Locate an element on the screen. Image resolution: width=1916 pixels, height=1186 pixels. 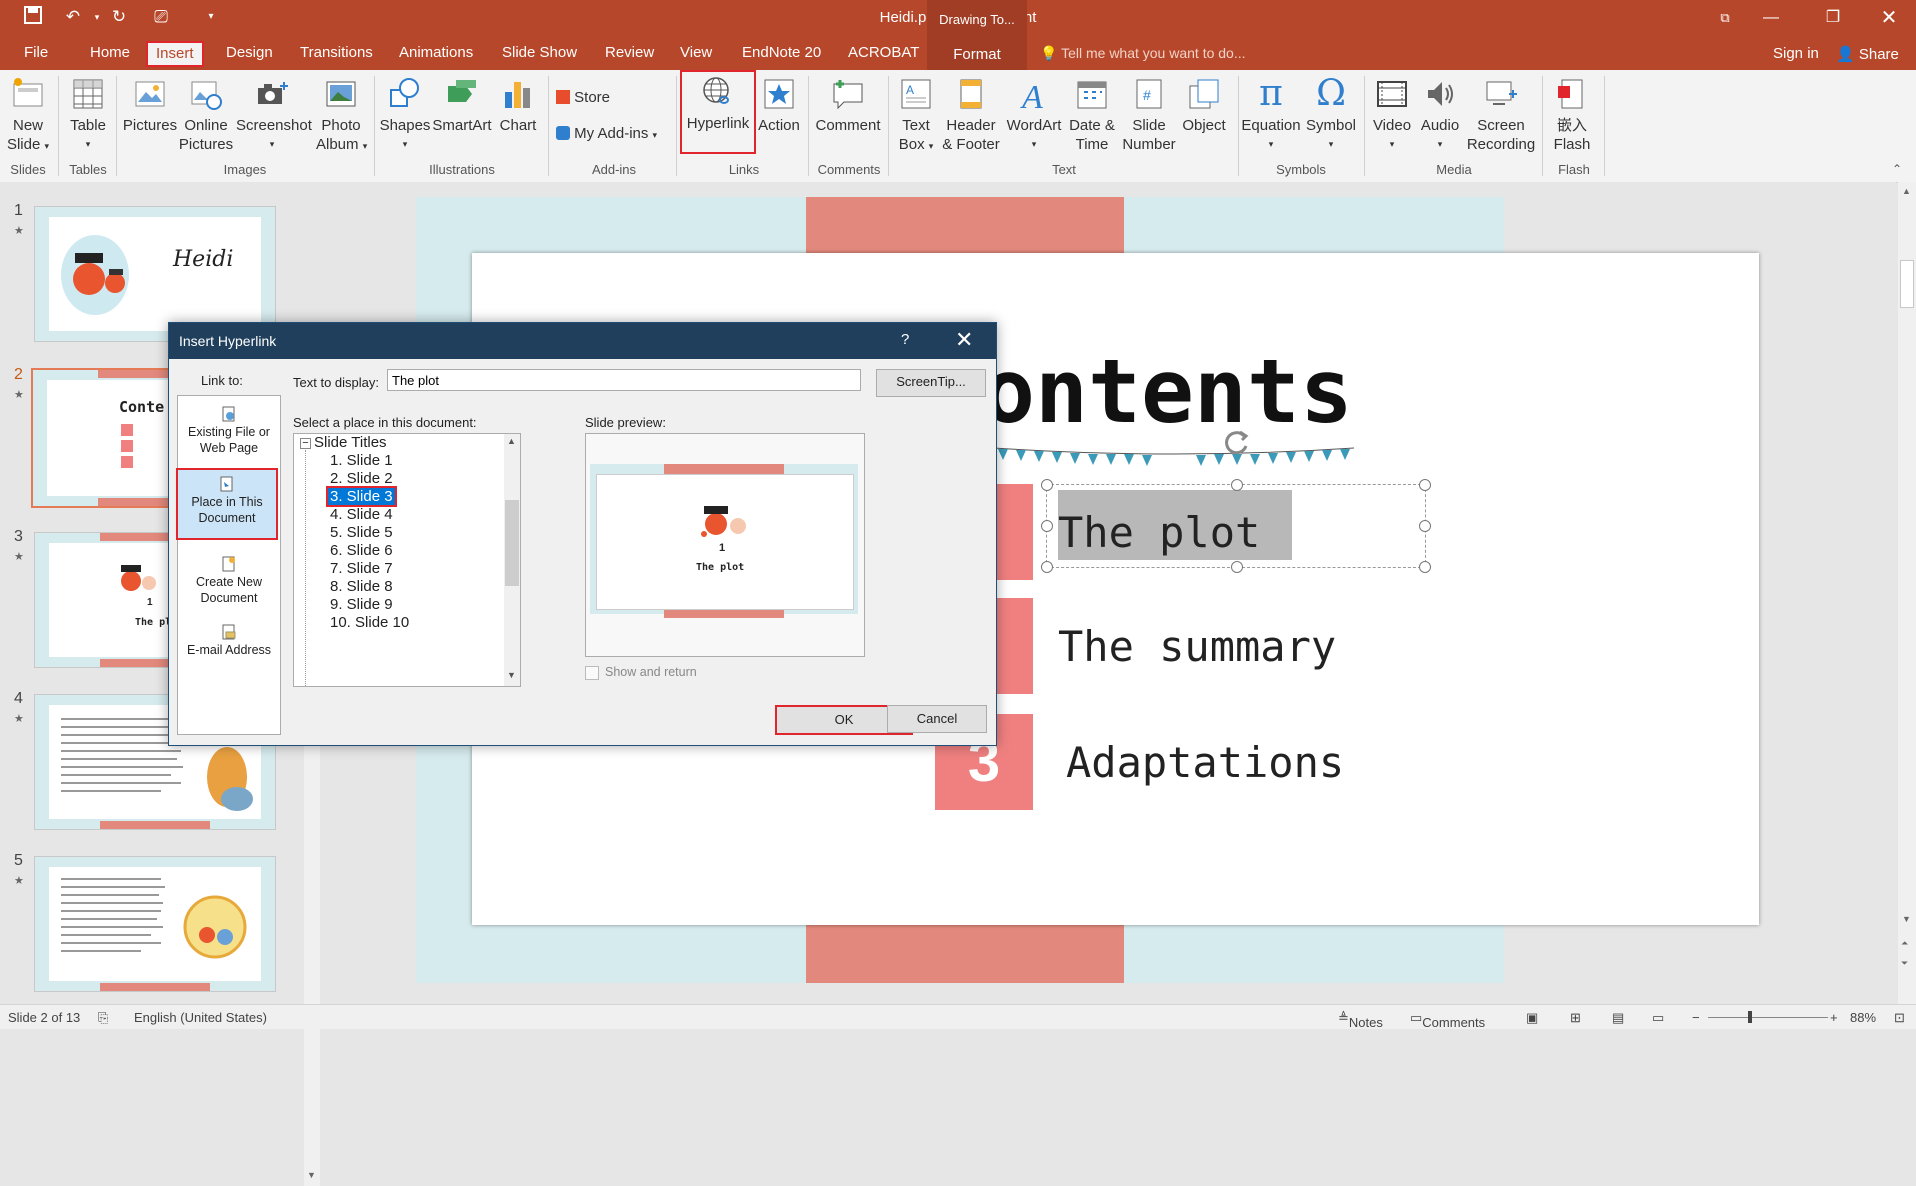
tab-design: Design is located at coordinates (249, 52).